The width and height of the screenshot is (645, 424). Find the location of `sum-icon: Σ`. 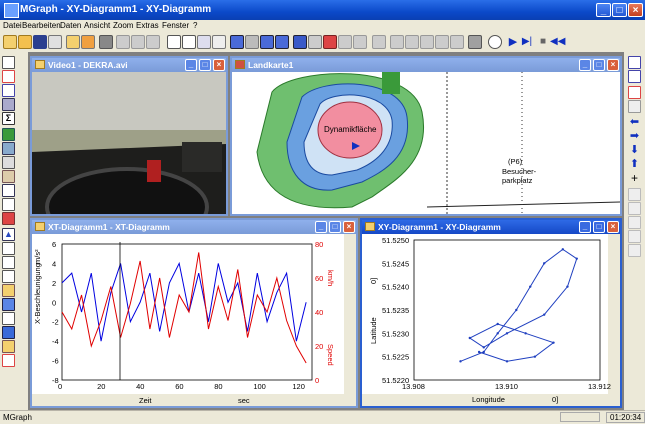

sum-icon: Σ is located at coordinates (8, 118).